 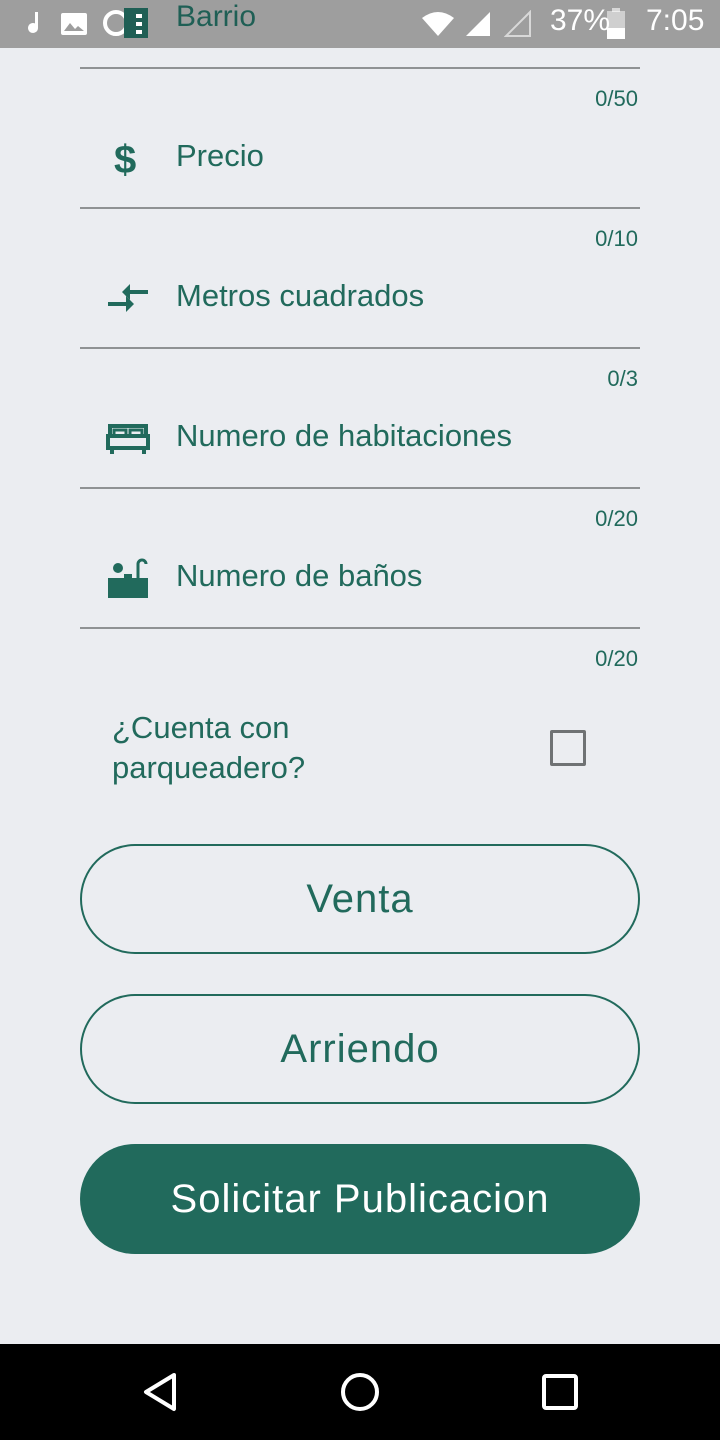 I want to click on previous-field-underline, so click(x=360, y=68).